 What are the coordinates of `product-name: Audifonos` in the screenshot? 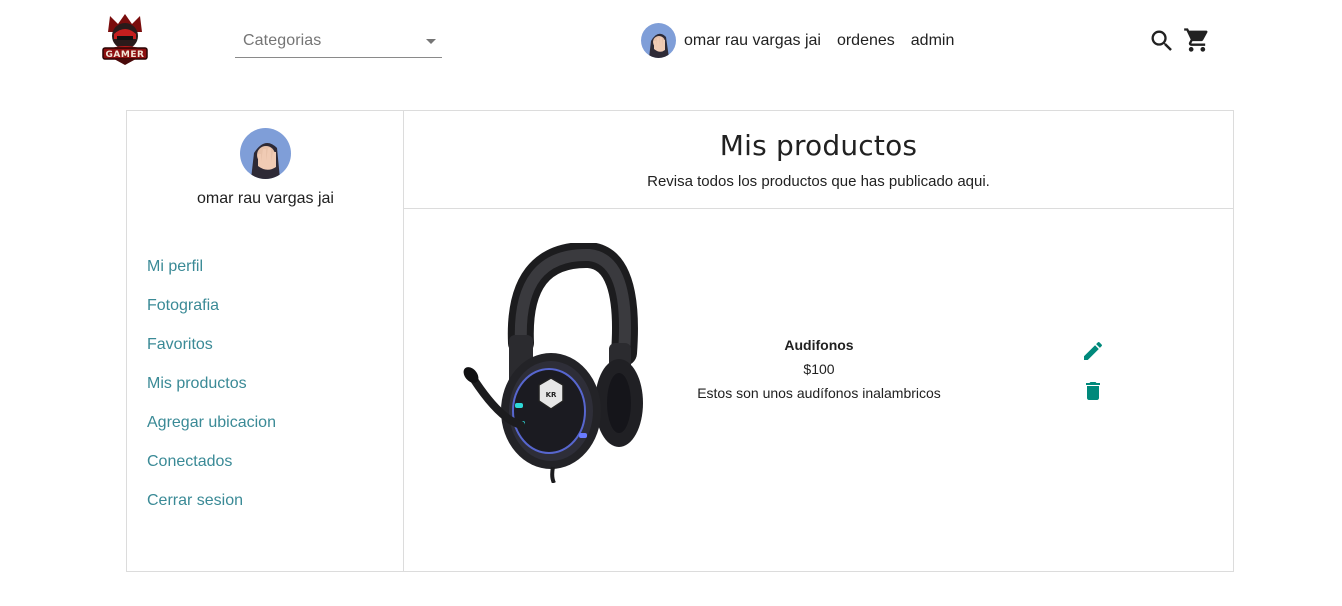 It's located at (819, 345).